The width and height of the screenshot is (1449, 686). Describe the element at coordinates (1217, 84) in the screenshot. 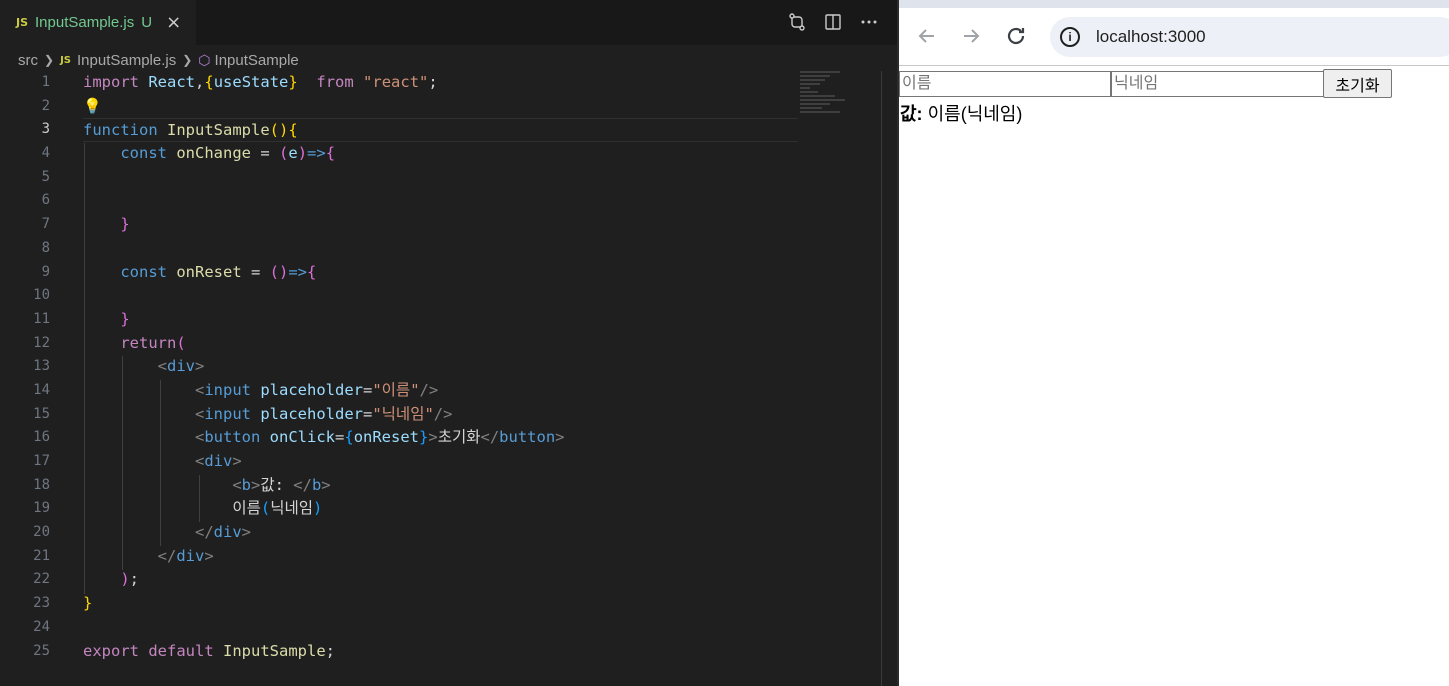

I see `nickname-input` at that location.